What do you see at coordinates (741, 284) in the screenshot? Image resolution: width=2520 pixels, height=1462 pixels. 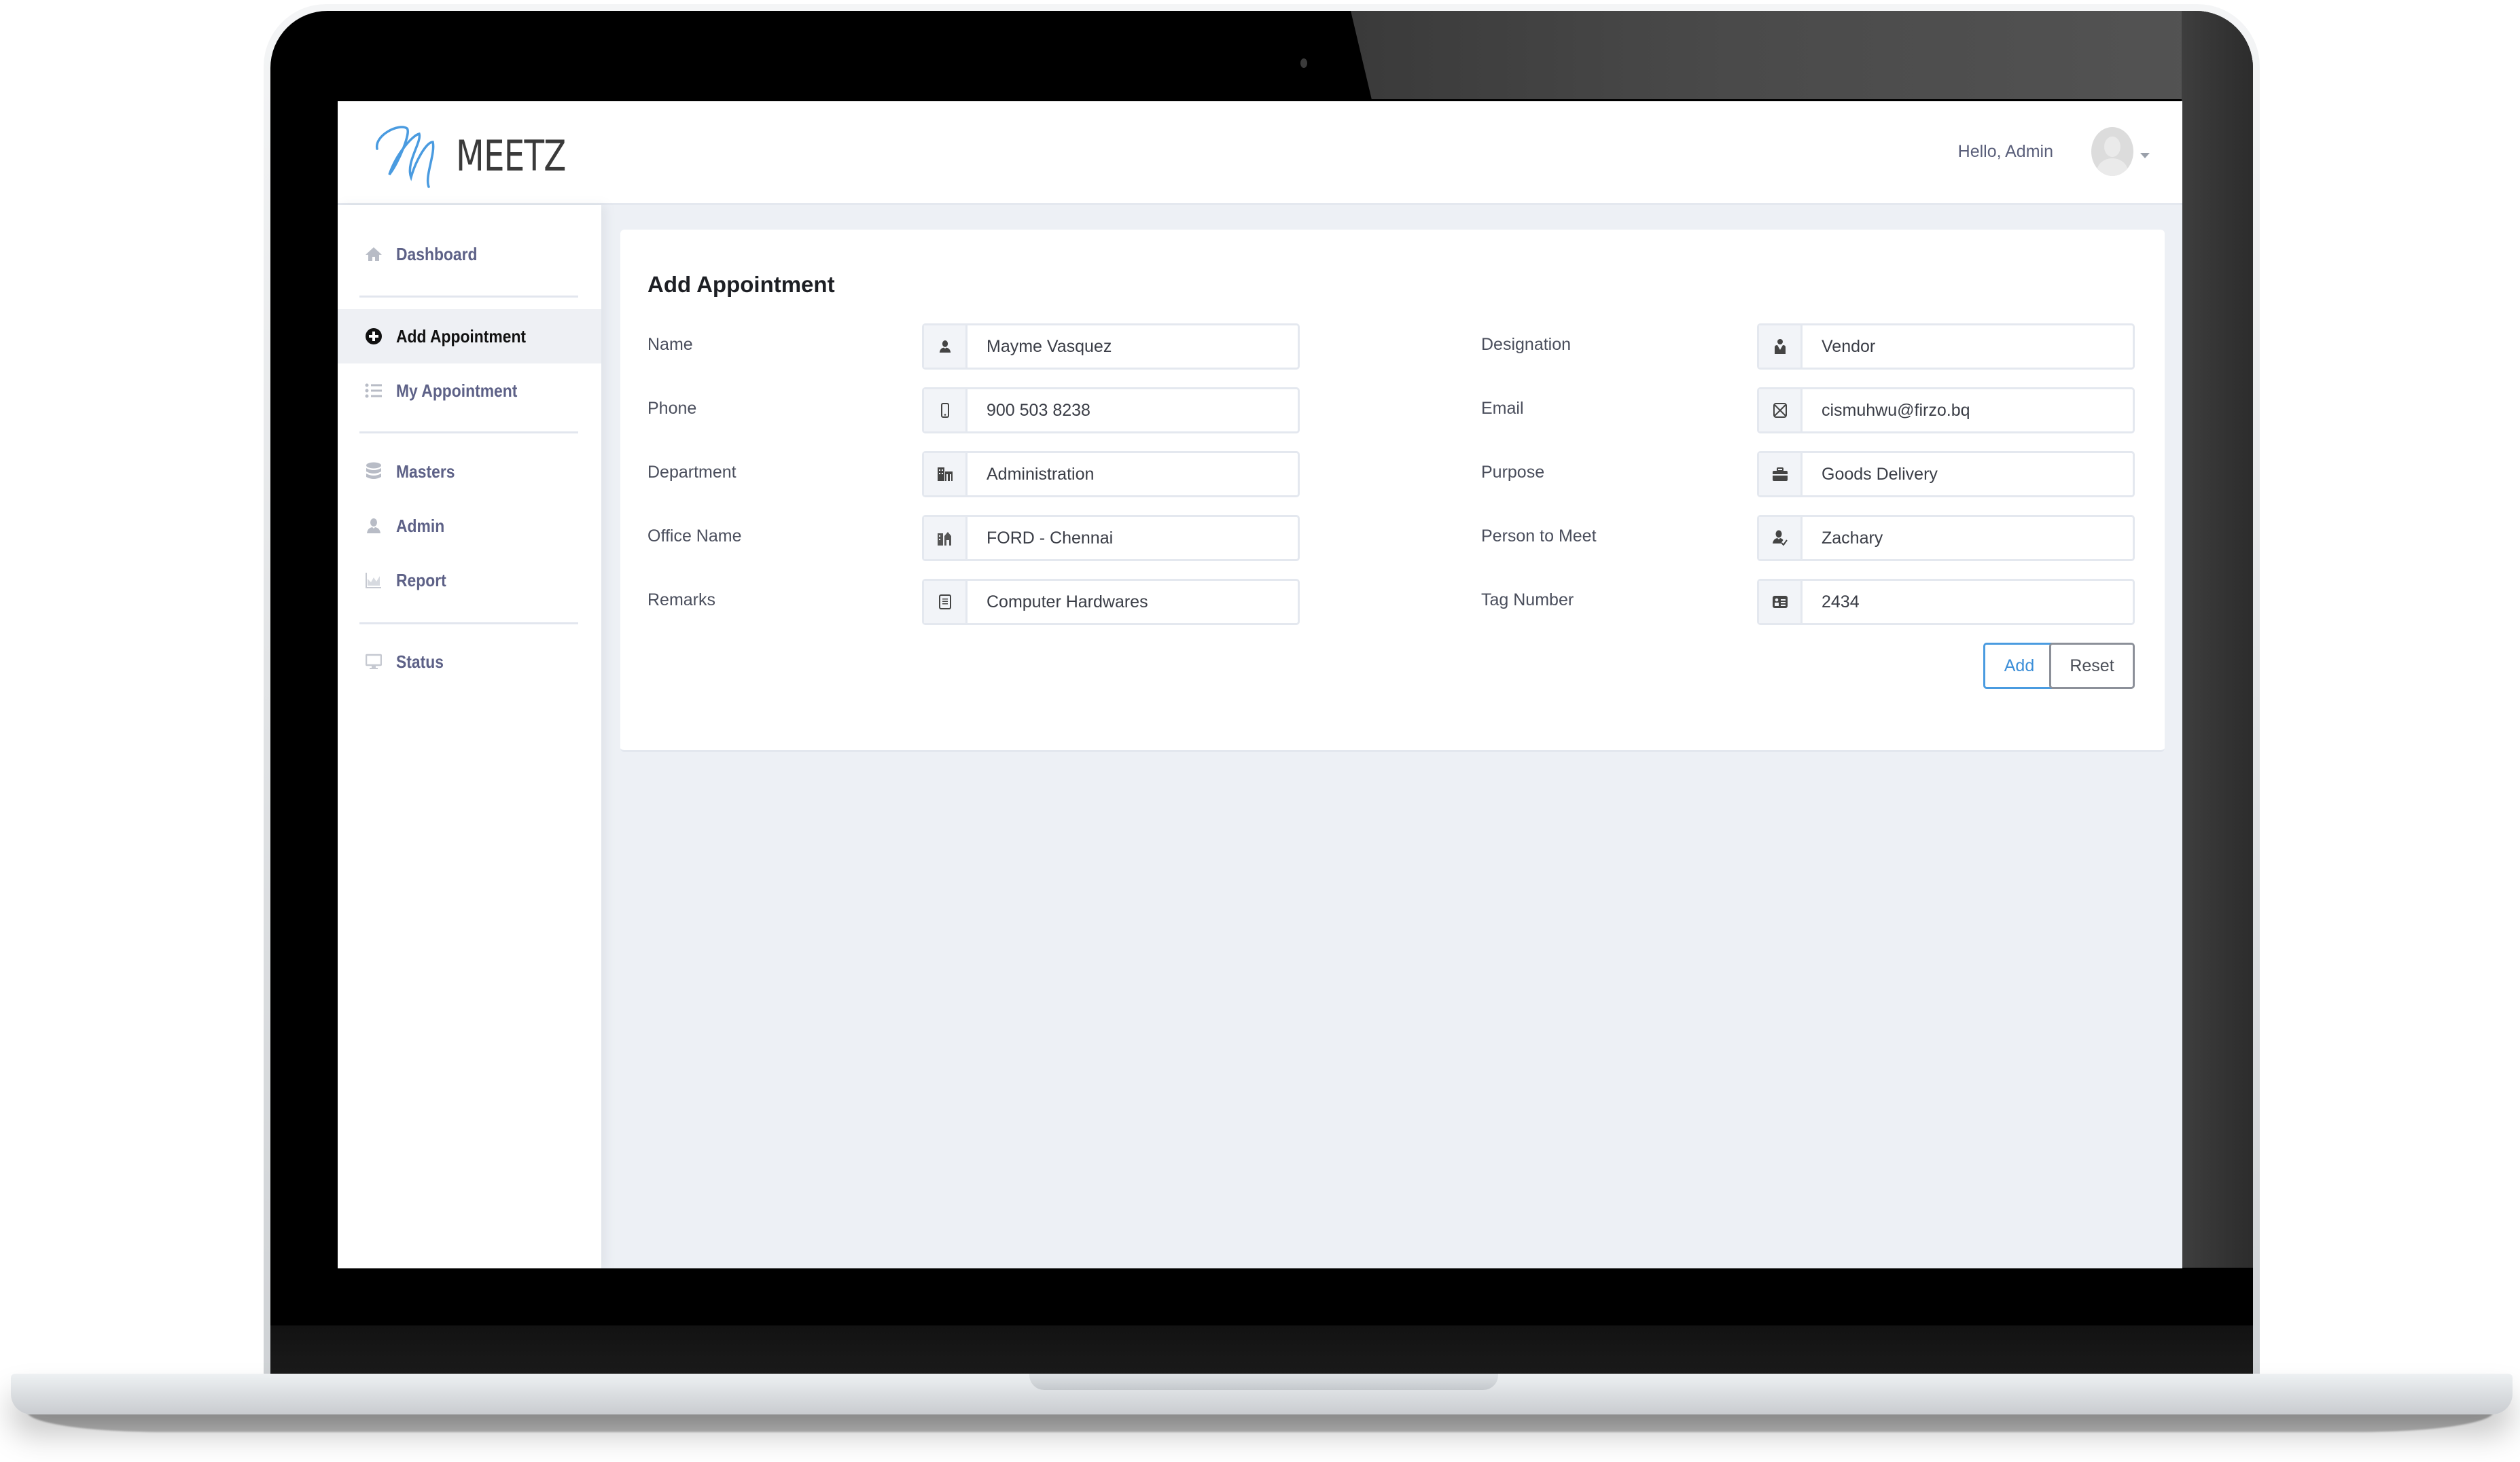 I see `page-title: Add Appointment` at bounding box center [741, 284].